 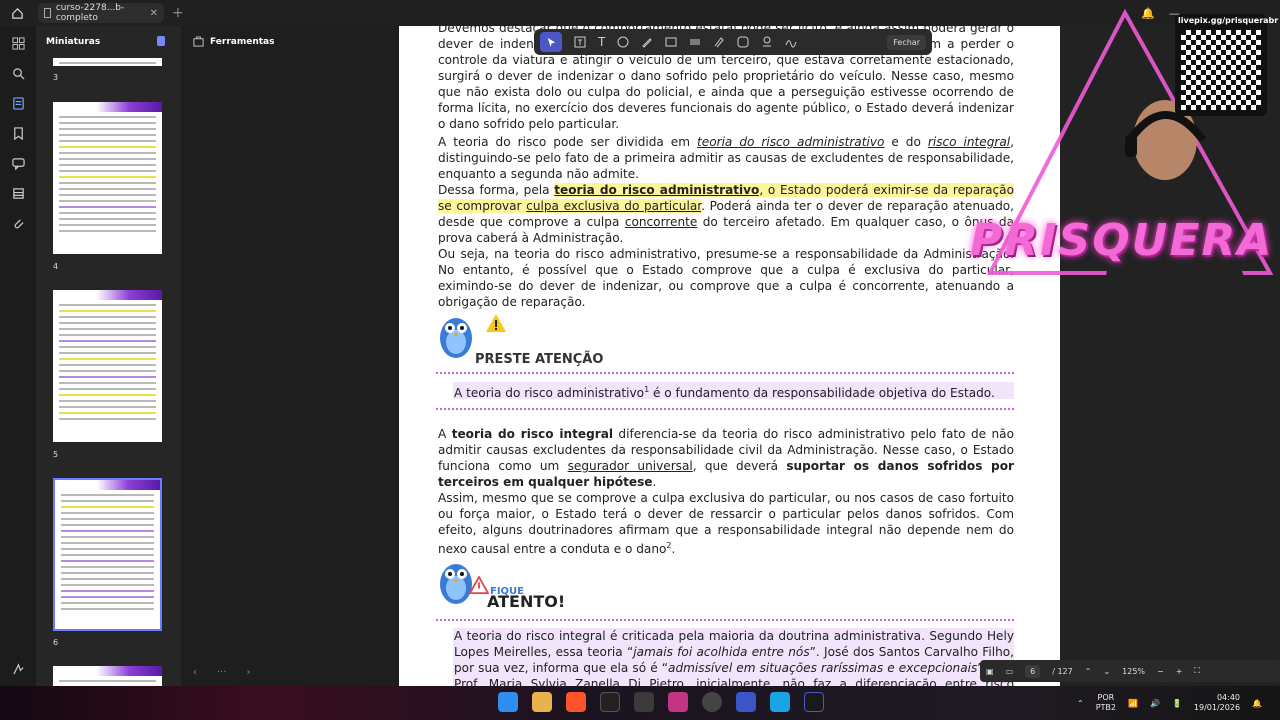 I want to click on home-icon, so click(x=17, y=13).